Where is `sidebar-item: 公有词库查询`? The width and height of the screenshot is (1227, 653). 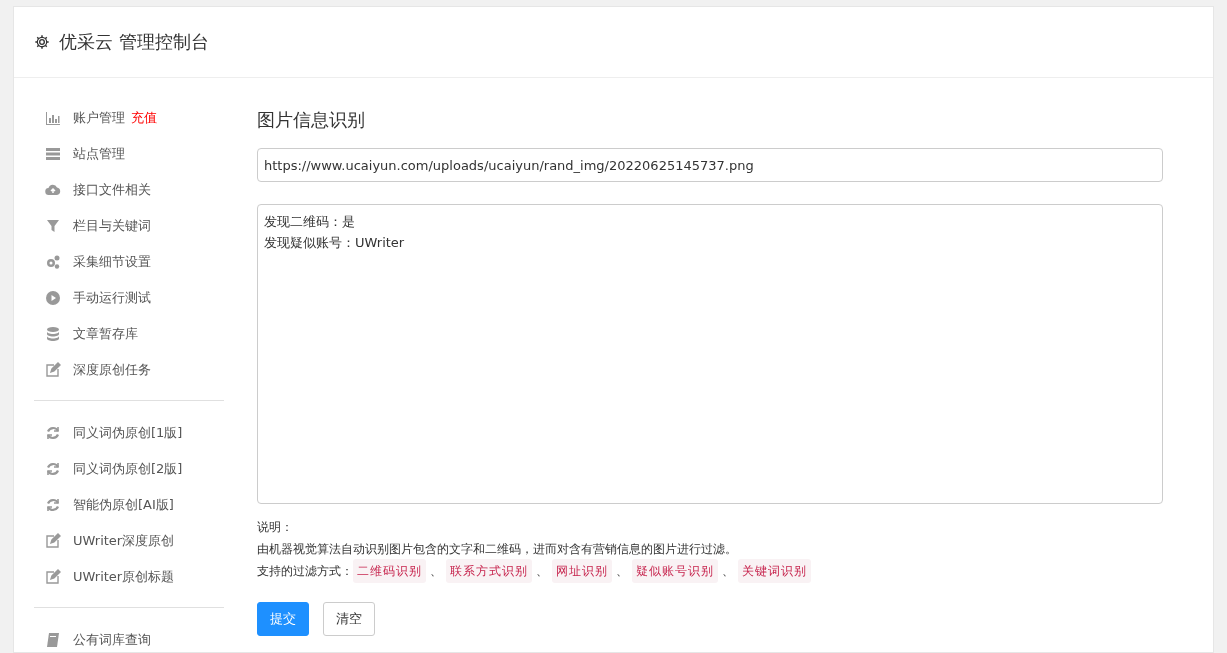 sidebar-item: 公有词库查询 is located at coordinates (129, 637).